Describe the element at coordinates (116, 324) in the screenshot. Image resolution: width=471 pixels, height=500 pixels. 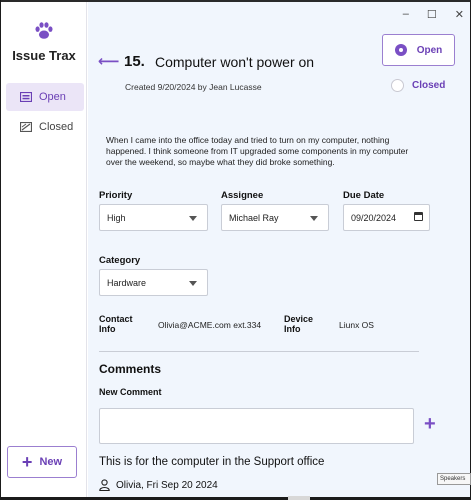
I see `contact-info-label: Contact Info` at that location.